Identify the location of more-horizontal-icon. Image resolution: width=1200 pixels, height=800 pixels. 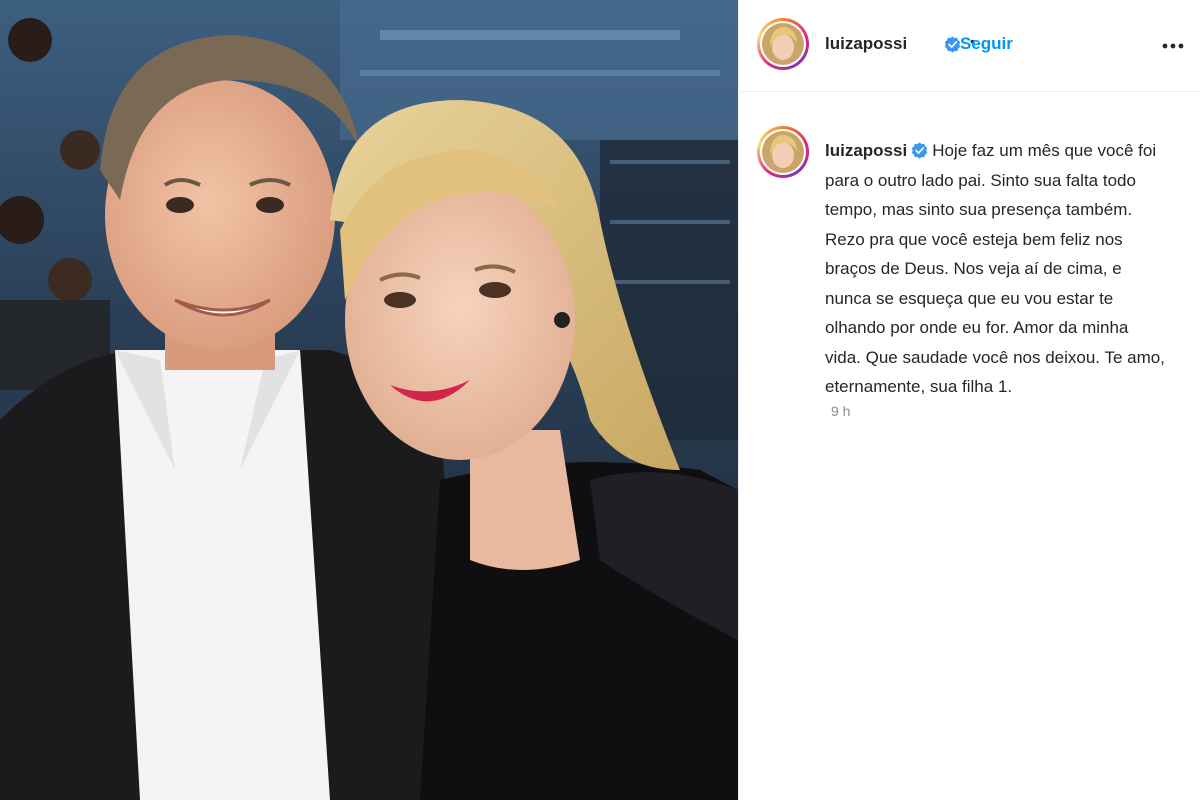
(1173, 46).